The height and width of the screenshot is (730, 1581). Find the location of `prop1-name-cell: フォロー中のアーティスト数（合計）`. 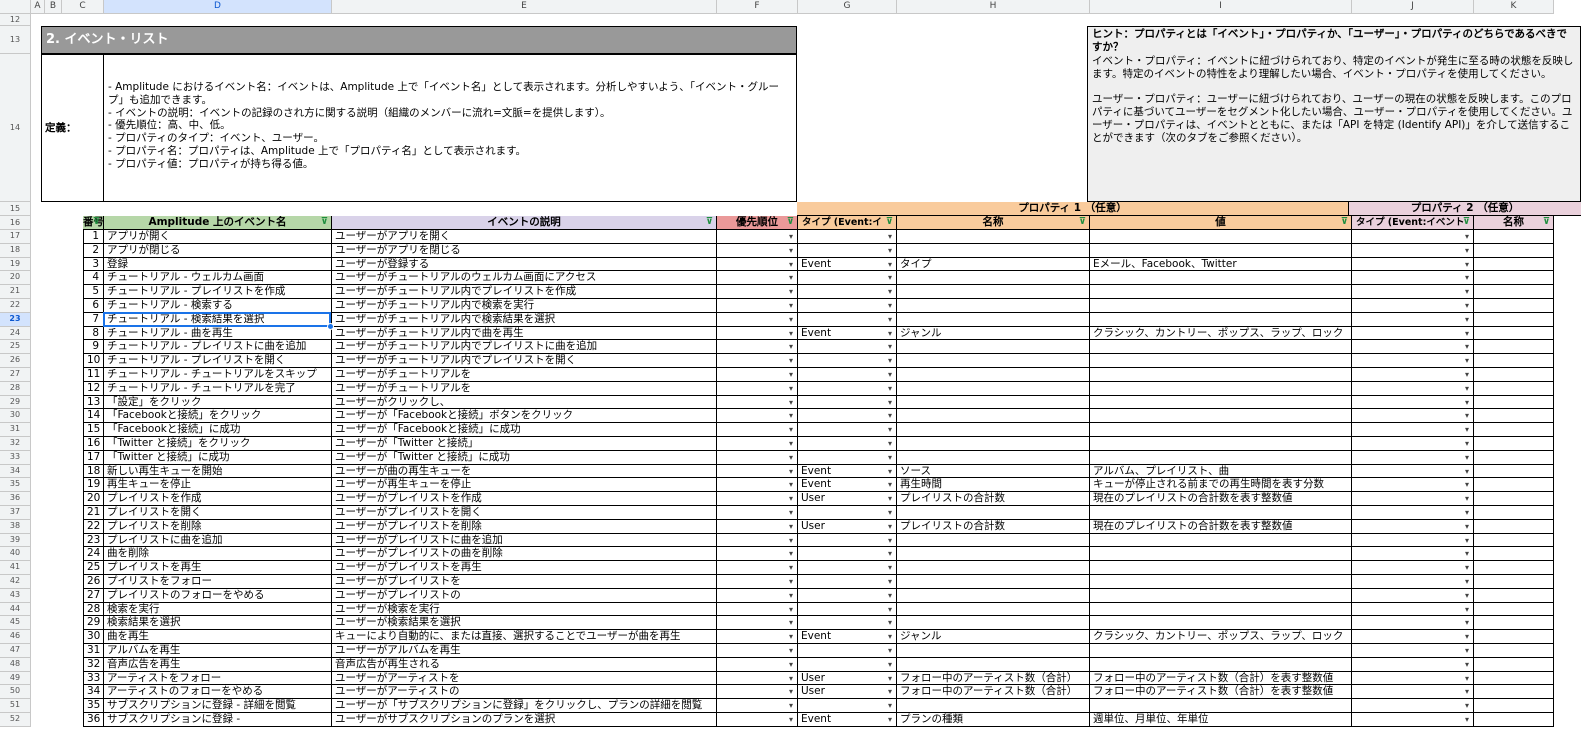

prop1-name-cell: フォロー中のアーティスト数（合計） is located at coordinates (993, 692).